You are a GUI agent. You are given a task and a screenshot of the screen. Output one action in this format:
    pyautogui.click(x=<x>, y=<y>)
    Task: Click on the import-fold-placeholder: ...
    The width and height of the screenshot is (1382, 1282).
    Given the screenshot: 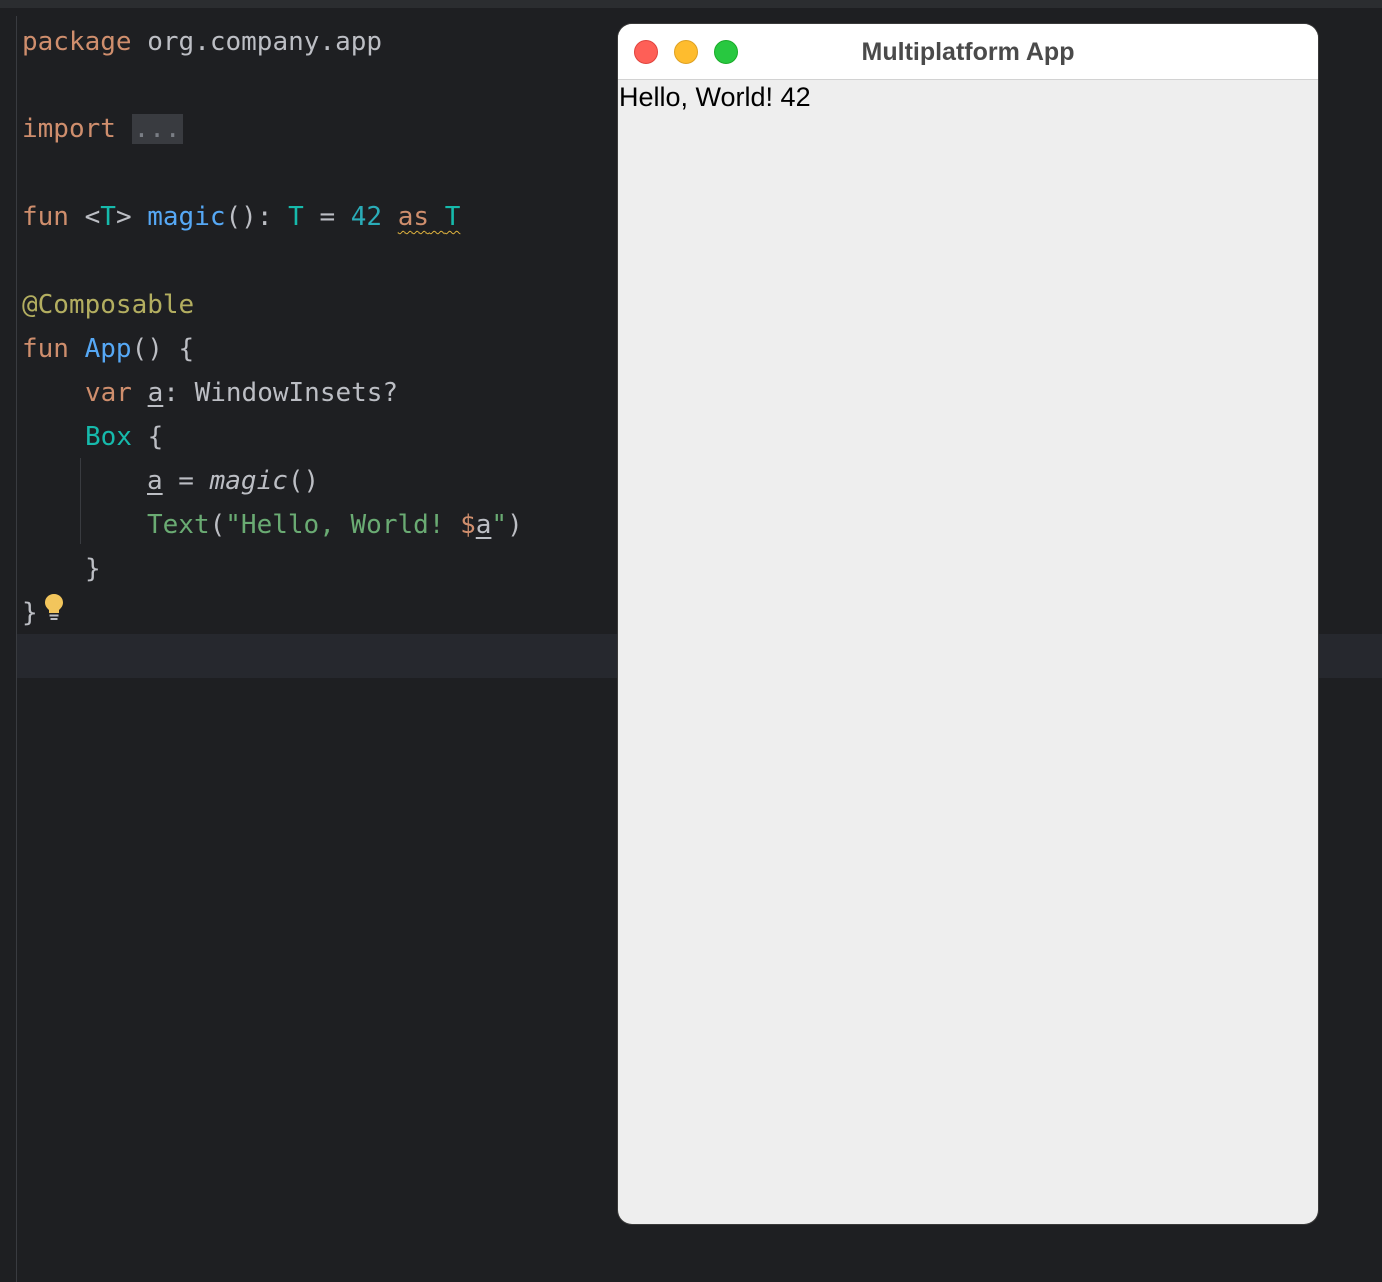 What is the action you would take?
    pyautogui.click(x=157, y=129)
    